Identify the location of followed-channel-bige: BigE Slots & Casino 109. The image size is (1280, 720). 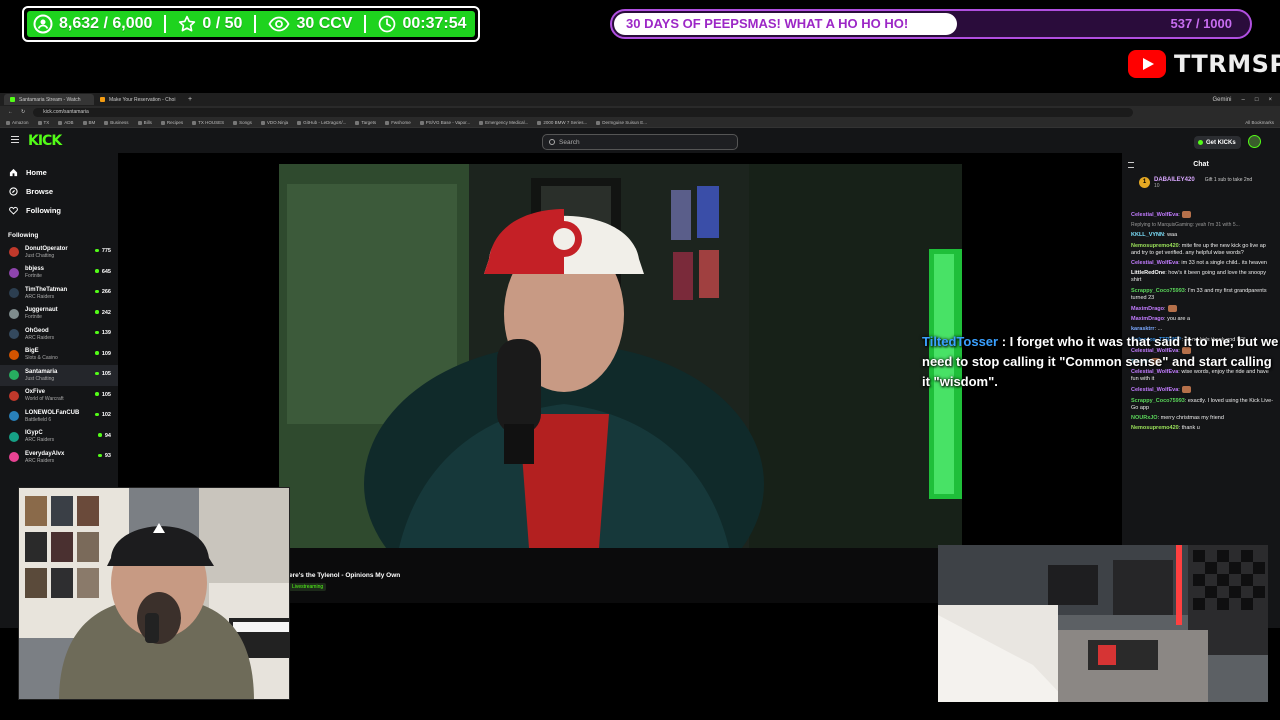
(59, 355).